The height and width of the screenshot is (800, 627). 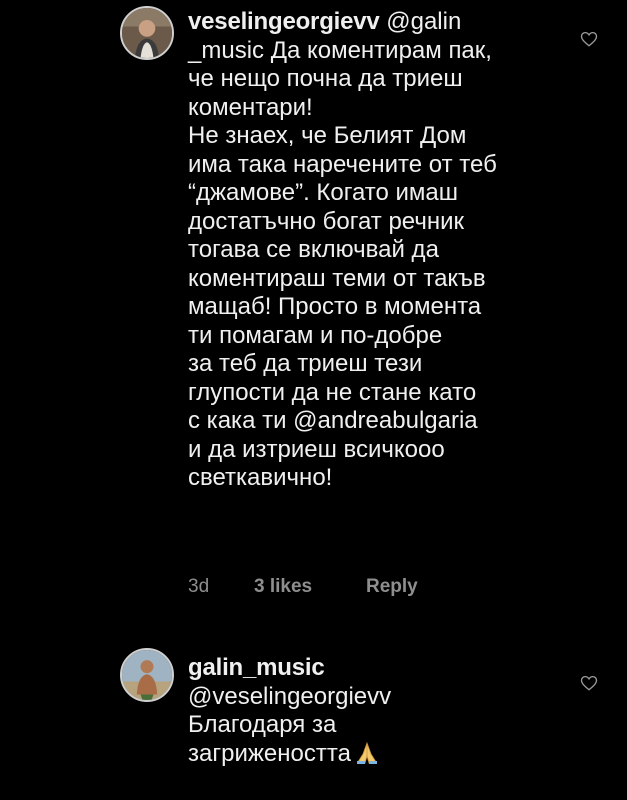 I want to click on comment-meta: 3d 3 likes Reply, so click(x=303, y=587).